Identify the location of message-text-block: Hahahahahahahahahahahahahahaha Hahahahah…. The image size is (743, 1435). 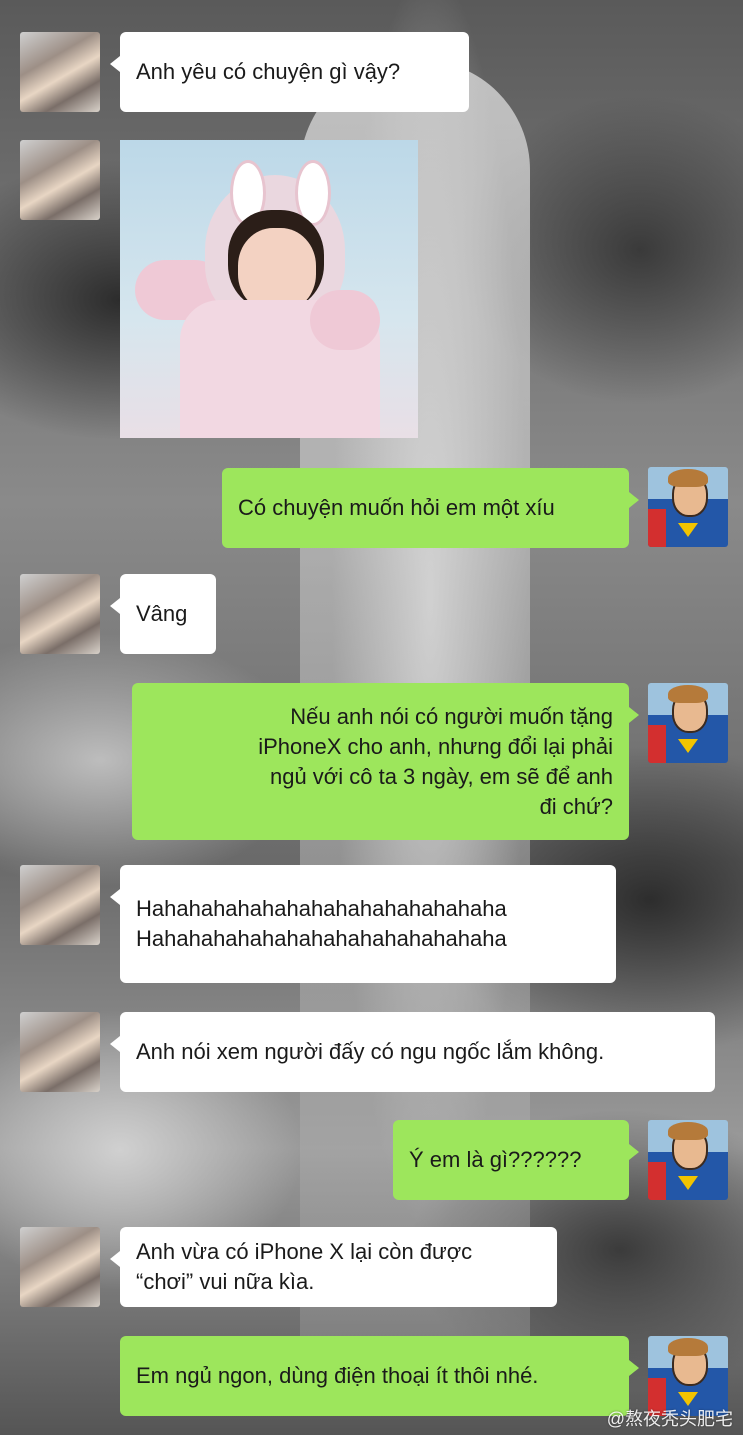
(321, 924).